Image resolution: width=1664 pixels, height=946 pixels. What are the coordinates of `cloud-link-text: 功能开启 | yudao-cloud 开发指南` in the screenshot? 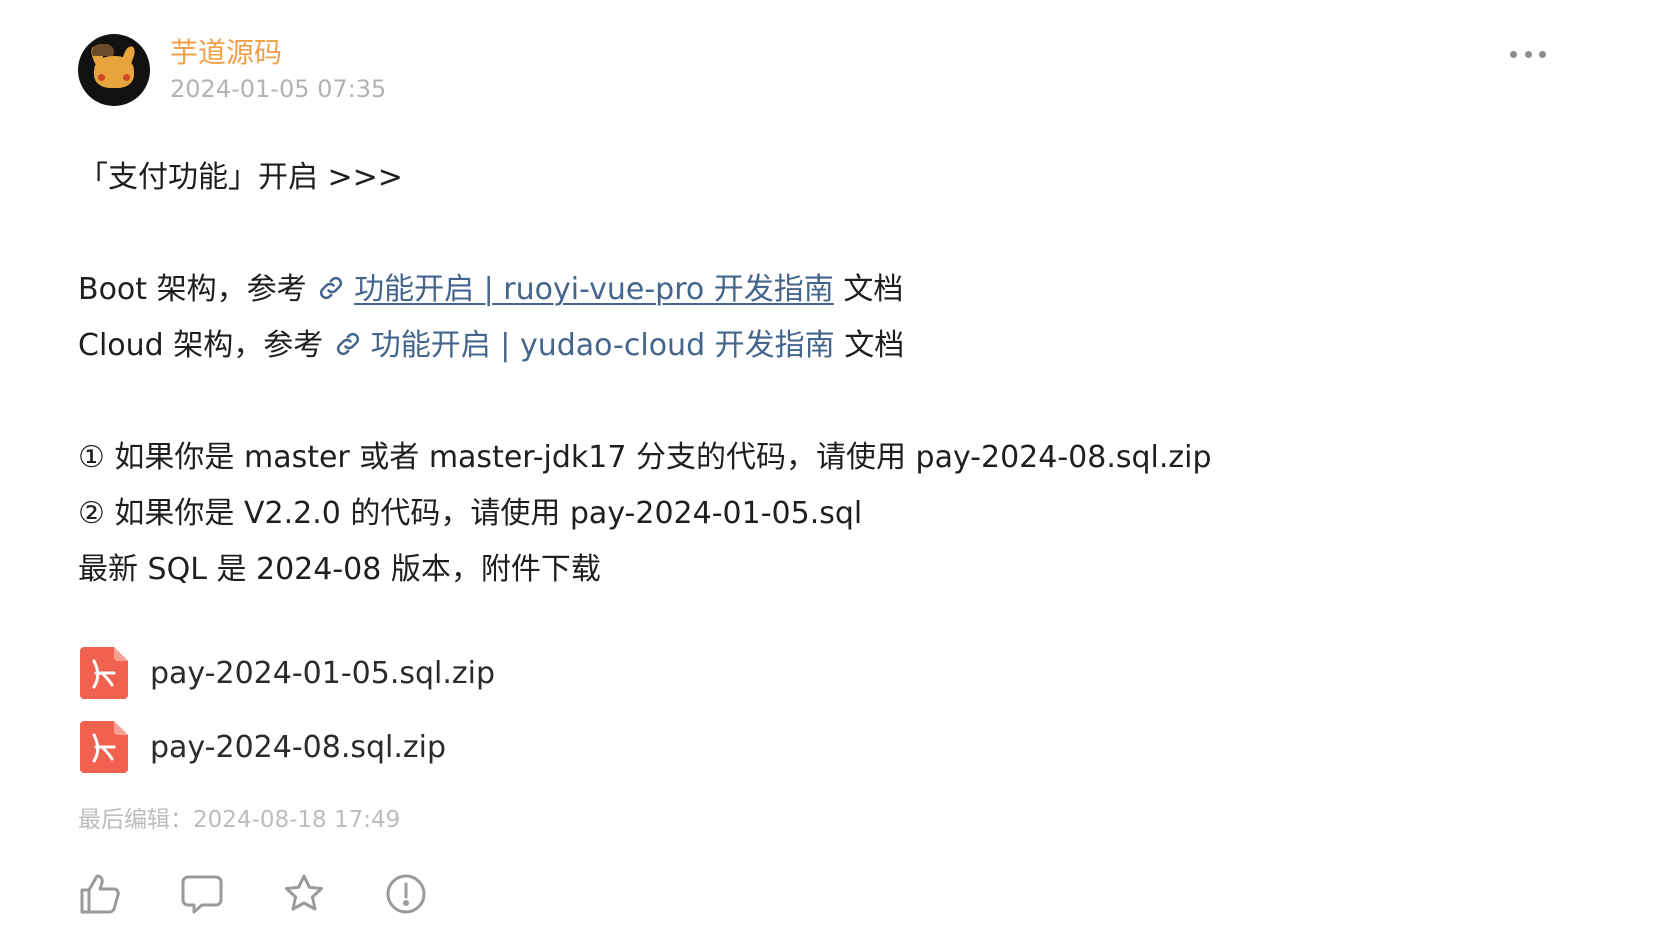 It's located at (602, 345).